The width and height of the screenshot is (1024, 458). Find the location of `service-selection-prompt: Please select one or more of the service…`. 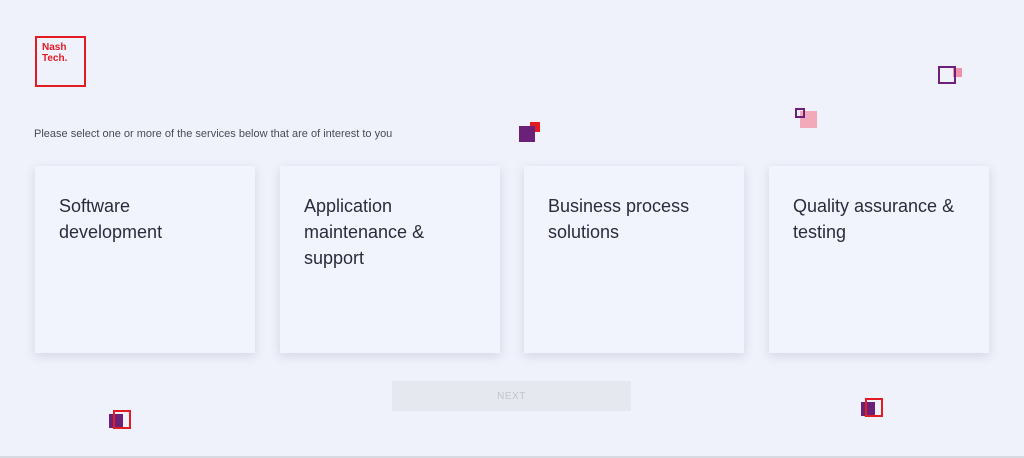

service-selection-prompt: Please select one or more of the service… is located at coordinates (213, 134).